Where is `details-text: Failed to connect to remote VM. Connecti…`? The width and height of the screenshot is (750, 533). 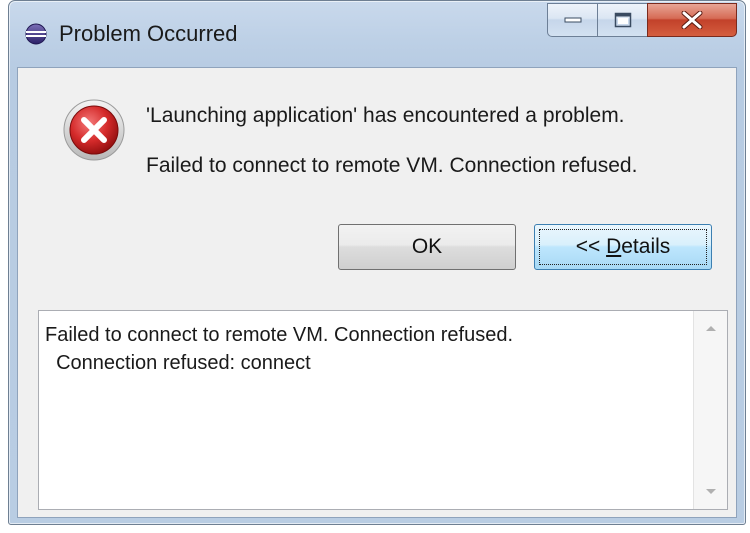 details-text: Failed to connect to remote VM. Connecti… is located at coordinates (279, 349).